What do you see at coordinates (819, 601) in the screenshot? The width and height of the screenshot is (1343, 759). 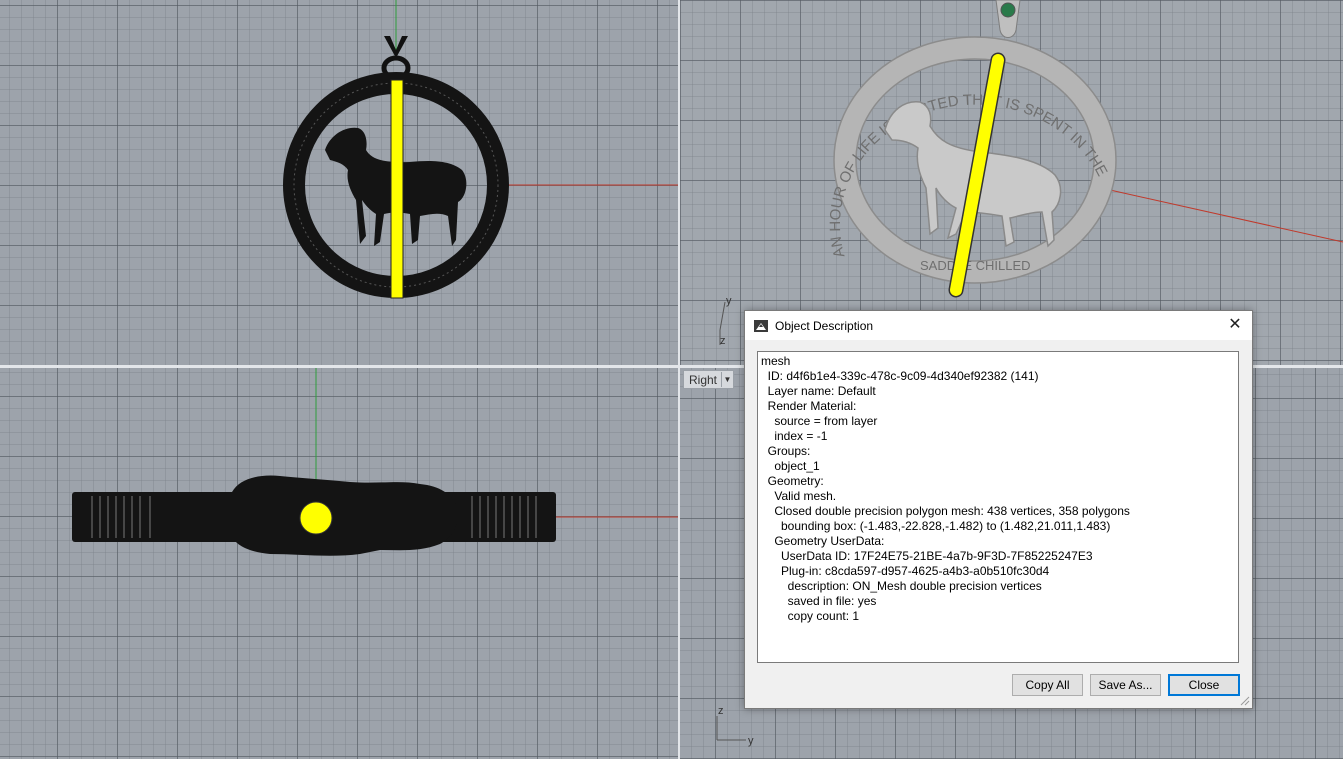 I see `description-line: saved in file: yes` at bounding box center [819, 601].